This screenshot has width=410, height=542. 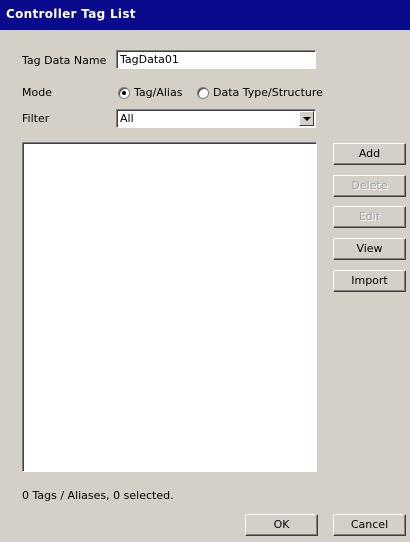 I want to click on add-button: Add, so click(x=369, y=154).